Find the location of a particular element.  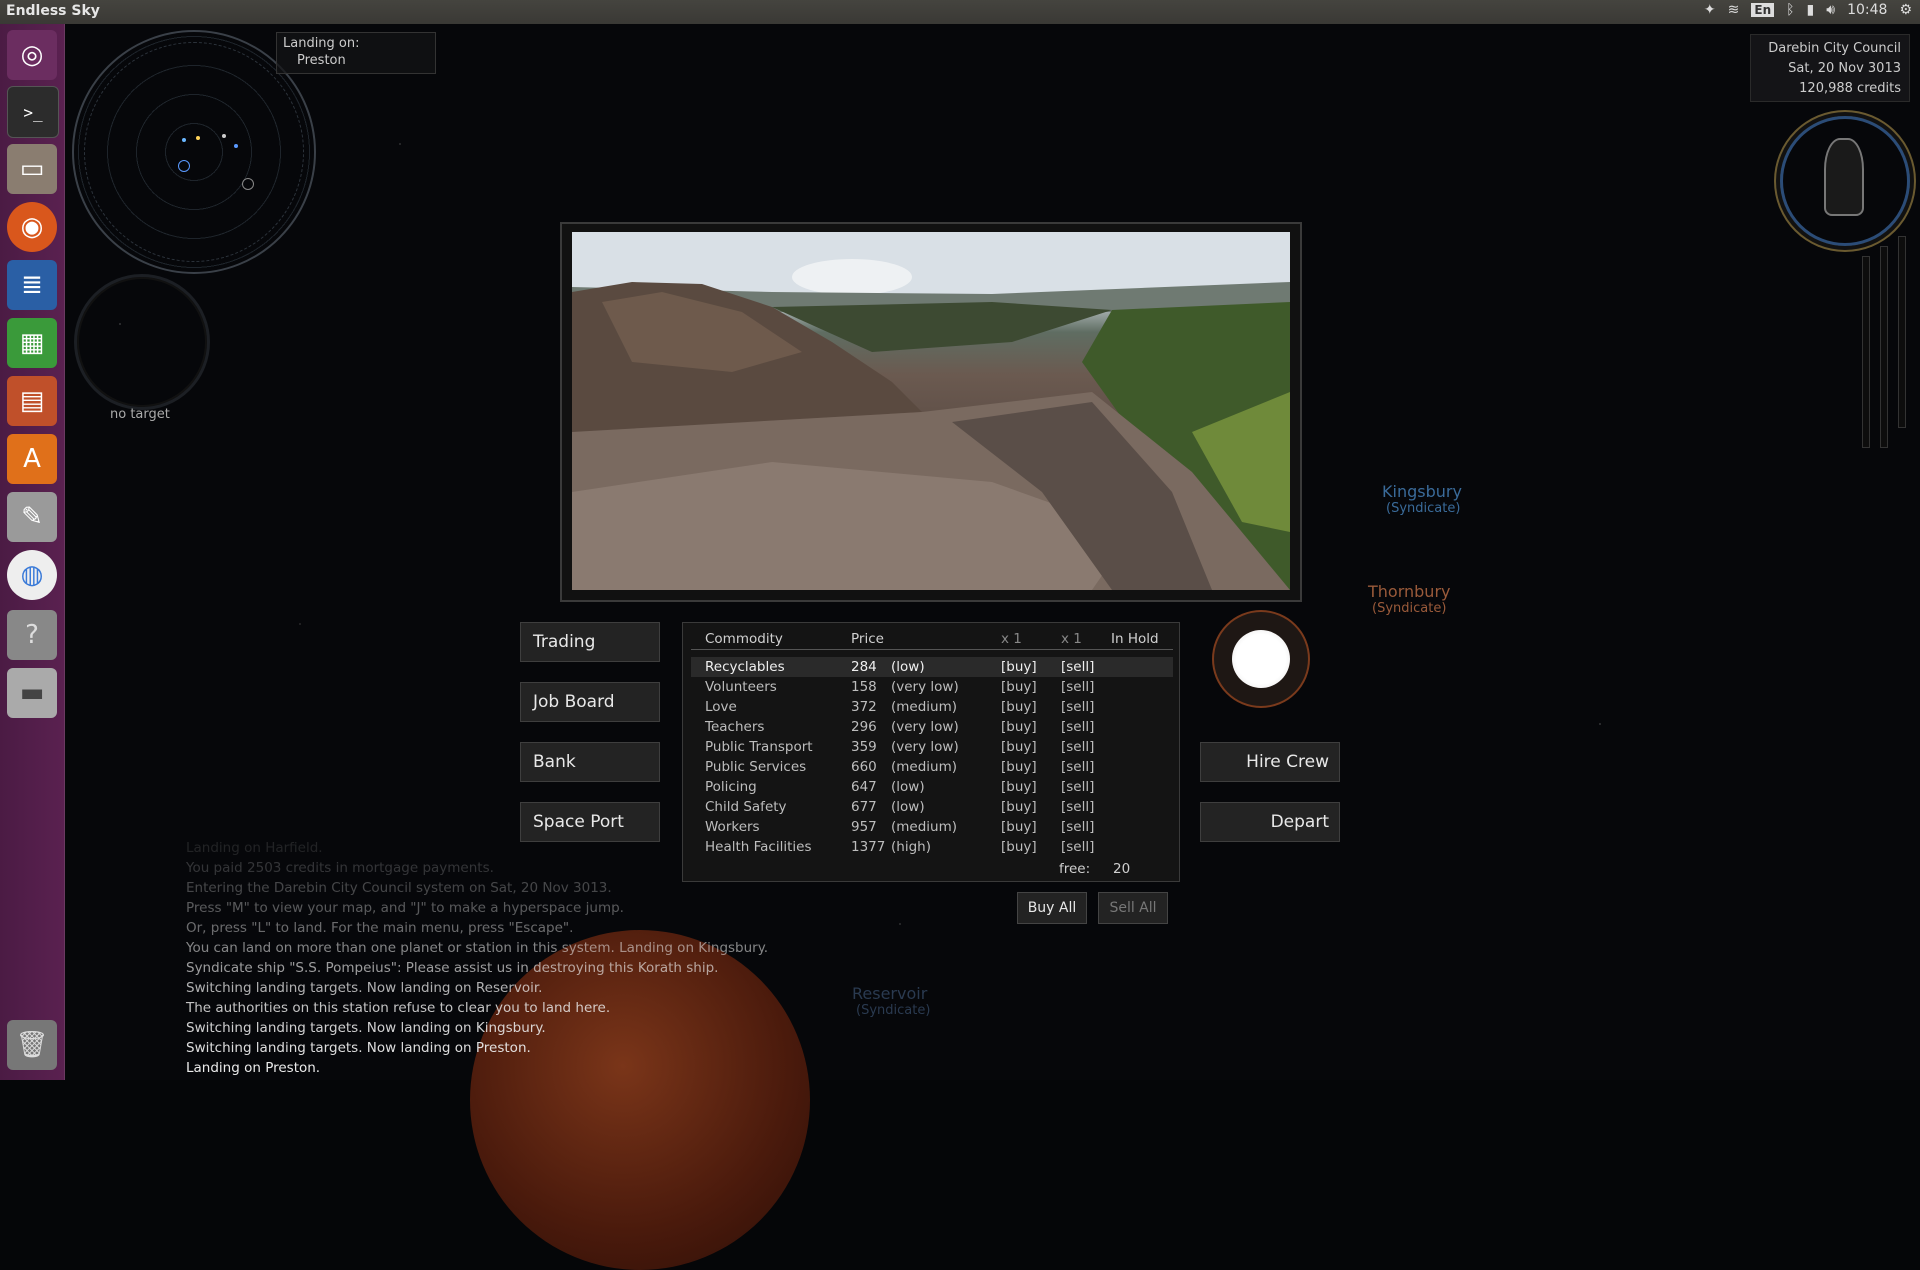

commodity-price: 296 is located at coordinates (864, 727).